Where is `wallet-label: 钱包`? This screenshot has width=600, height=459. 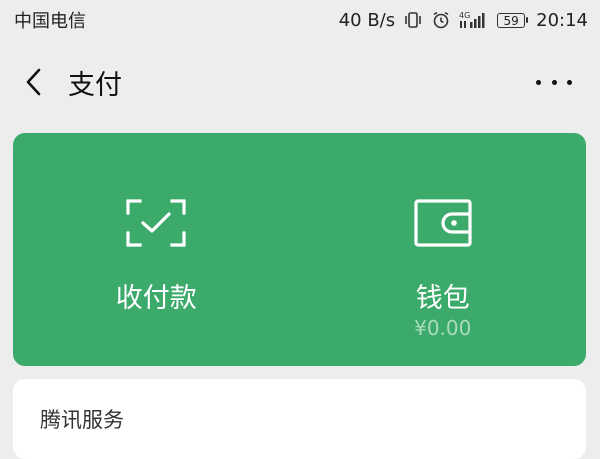
wallet-label: 钱包 is located at coordinates (442, 298).